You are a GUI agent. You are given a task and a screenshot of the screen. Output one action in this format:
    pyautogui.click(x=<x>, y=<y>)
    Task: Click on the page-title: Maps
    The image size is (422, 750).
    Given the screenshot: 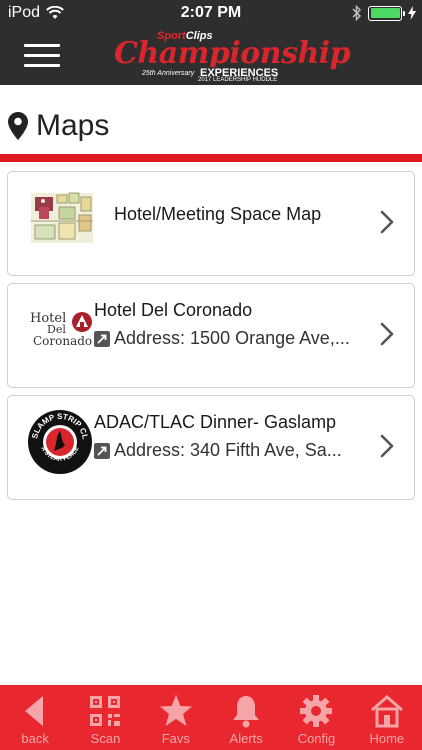 What is the action you would take?
    pyautogui.click(x=73, y=125)
    